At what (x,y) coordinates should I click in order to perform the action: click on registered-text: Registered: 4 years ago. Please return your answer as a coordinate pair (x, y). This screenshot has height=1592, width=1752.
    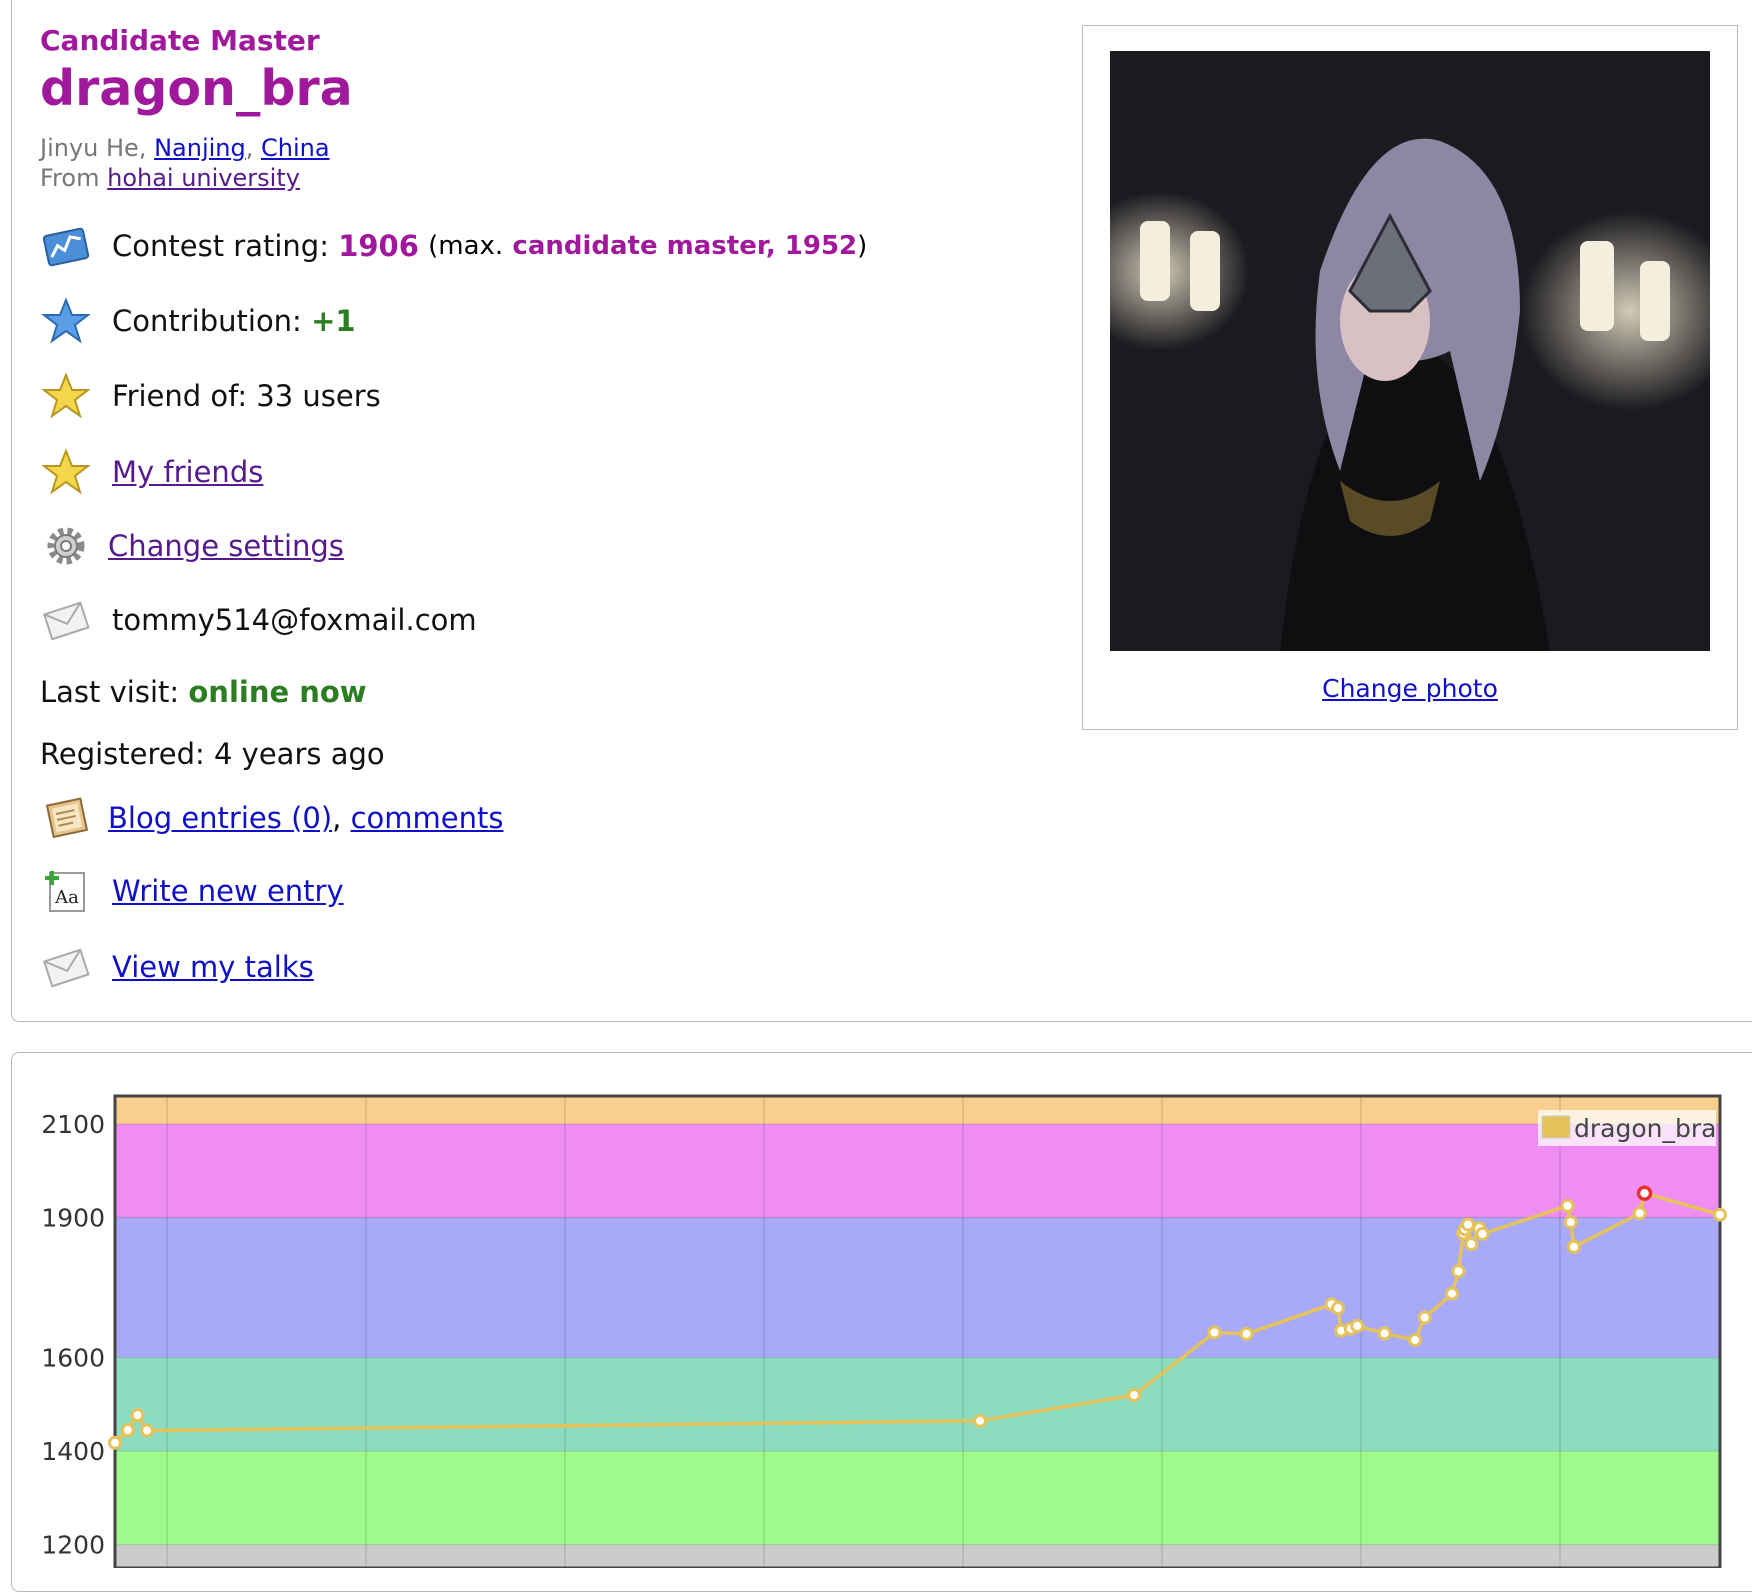
    Looking at the image, I should click on (212, 754).